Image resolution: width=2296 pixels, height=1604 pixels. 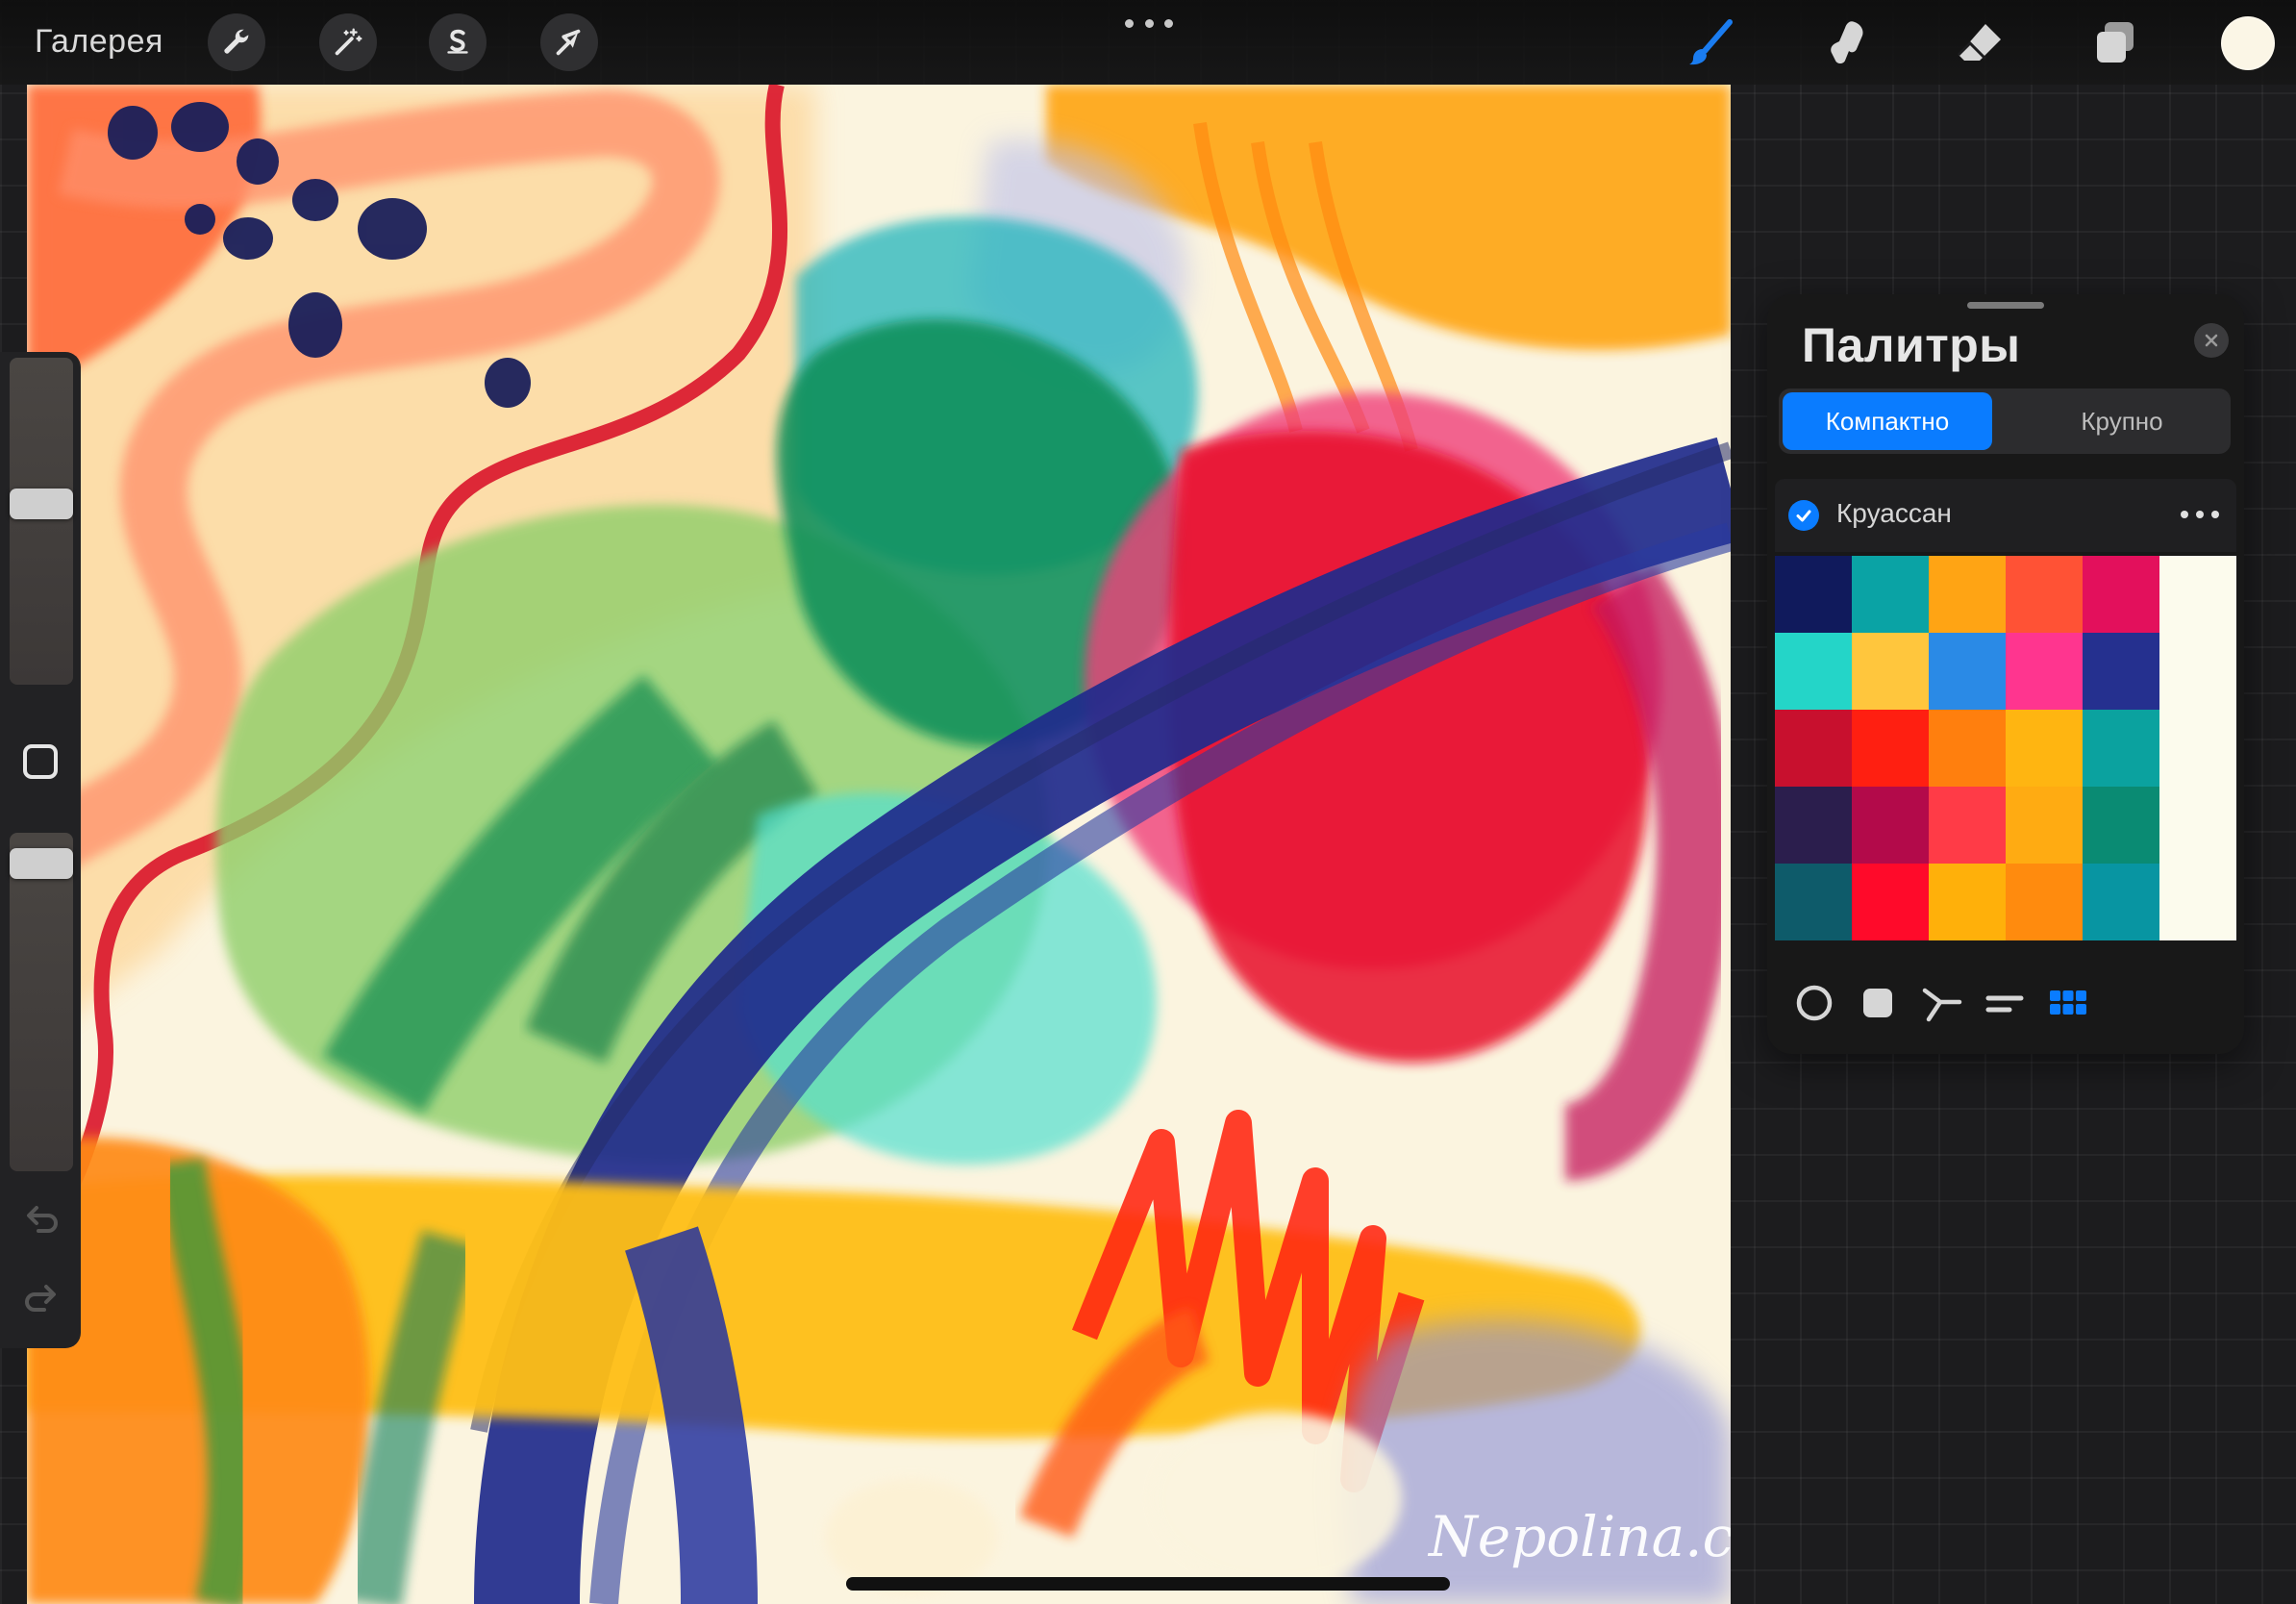 What do you see at coordinates (1894, 513) in the screenshot?
I see `palette-name: Круассан` at bounding box center [1894, 513].